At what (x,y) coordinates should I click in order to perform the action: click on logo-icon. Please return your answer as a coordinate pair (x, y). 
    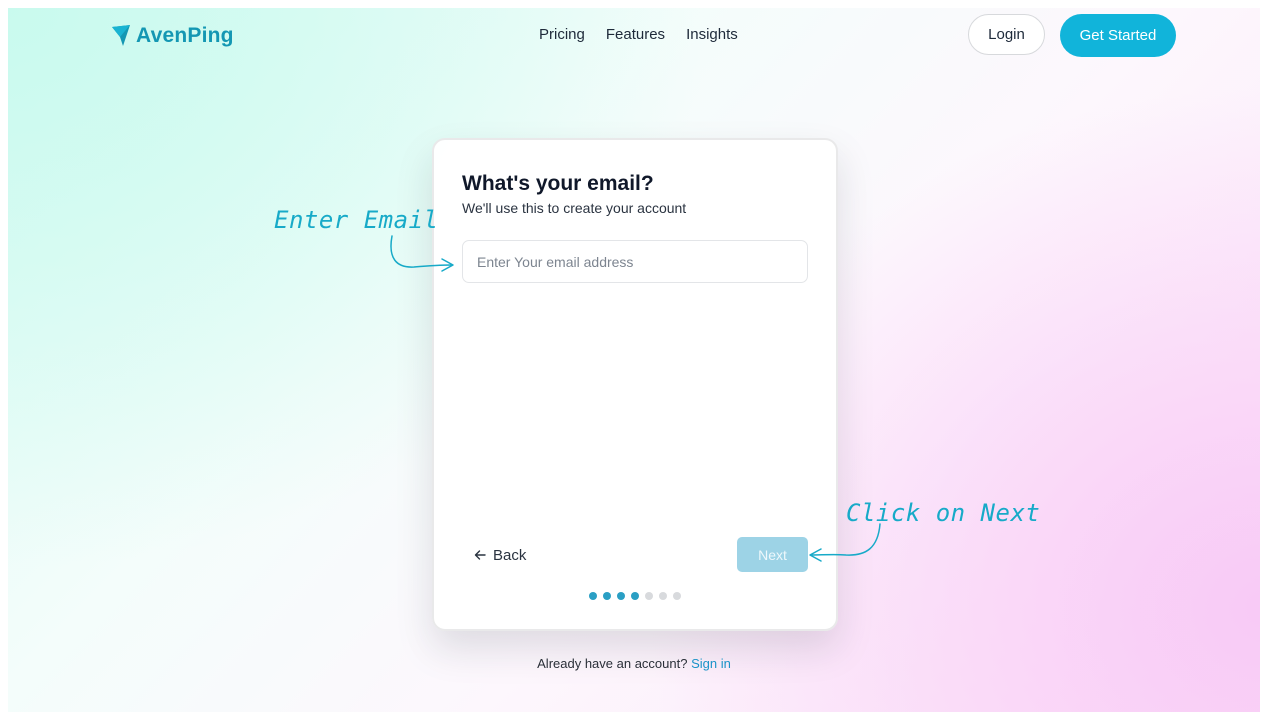
    Looking at the image, I should click on (121, 35).